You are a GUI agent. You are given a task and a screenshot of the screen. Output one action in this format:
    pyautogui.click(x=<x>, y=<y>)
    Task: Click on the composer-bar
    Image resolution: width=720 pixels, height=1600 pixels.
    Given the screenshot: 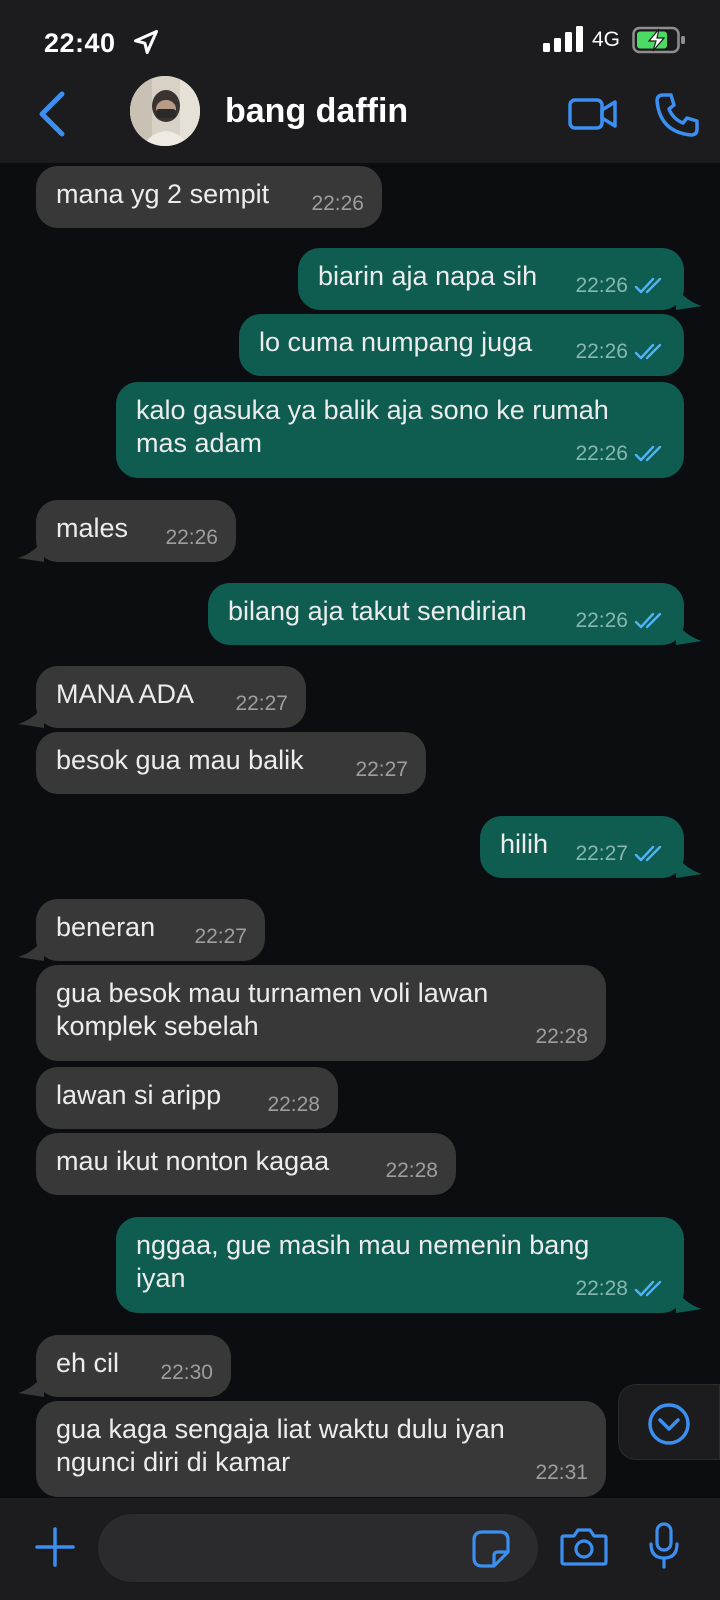 What is the action you would take?
    pyautogui.click(x=360, y=1549)
    